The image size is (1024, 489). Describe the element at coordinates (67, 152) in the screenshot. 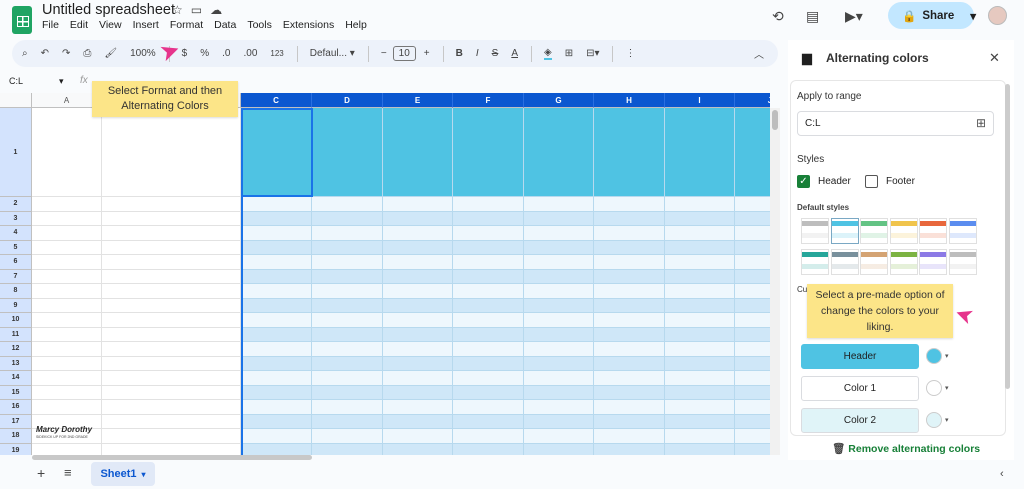

I see `cell-a1` at that location.